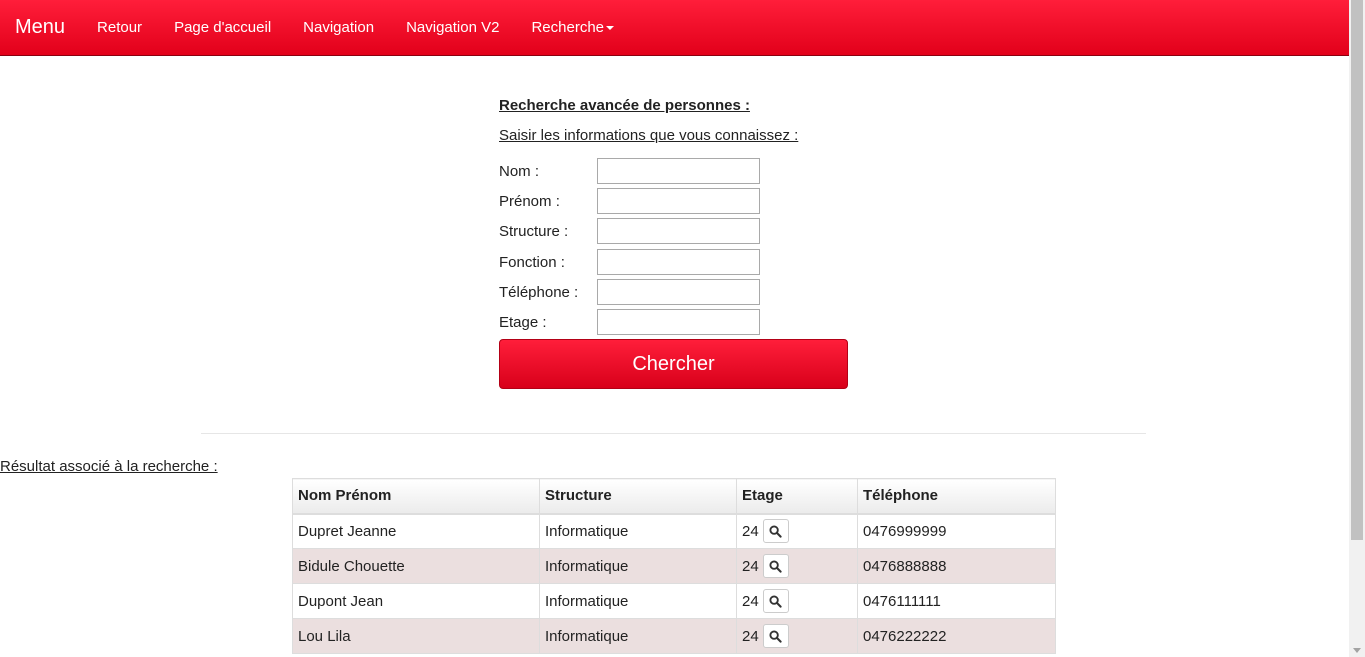 Image resolution: width=1365 pixels, height=657 pixels. Describe the element at coordinates (678, 201) in the screenshot. I see `prenom-input` at that location.